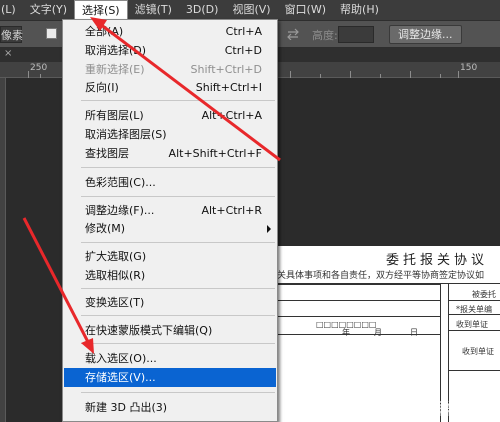 The width and height of the screenshot is (500, 422). Describe the element at coordinates (378, 332) in the screenshot. I see `date-month: 月` at that location.